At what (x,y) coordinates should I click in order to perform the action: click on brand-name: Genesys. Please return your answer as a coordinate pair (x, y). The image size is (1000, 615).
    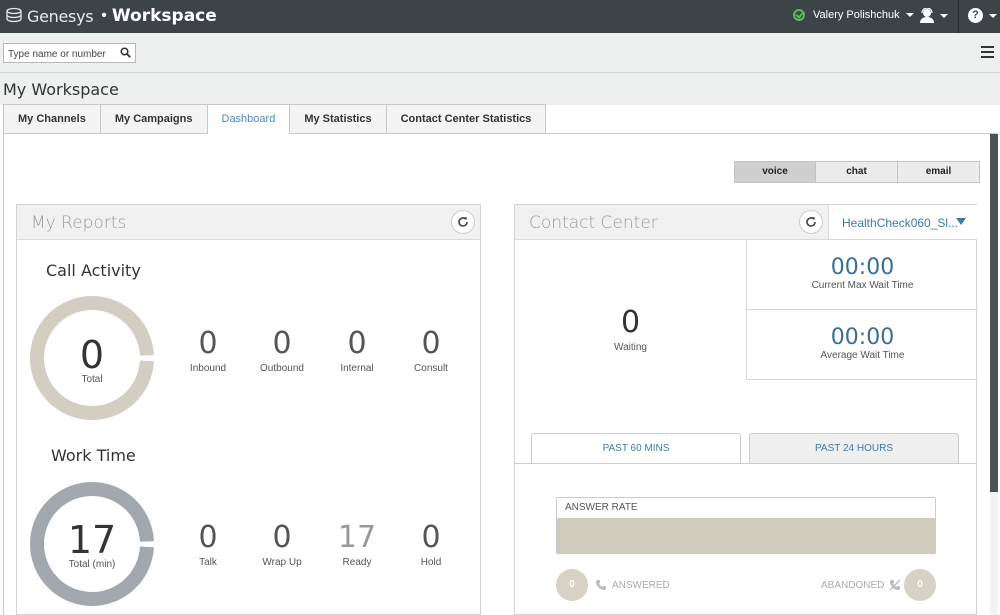
    Looking at the image, I should click on (60, 16).